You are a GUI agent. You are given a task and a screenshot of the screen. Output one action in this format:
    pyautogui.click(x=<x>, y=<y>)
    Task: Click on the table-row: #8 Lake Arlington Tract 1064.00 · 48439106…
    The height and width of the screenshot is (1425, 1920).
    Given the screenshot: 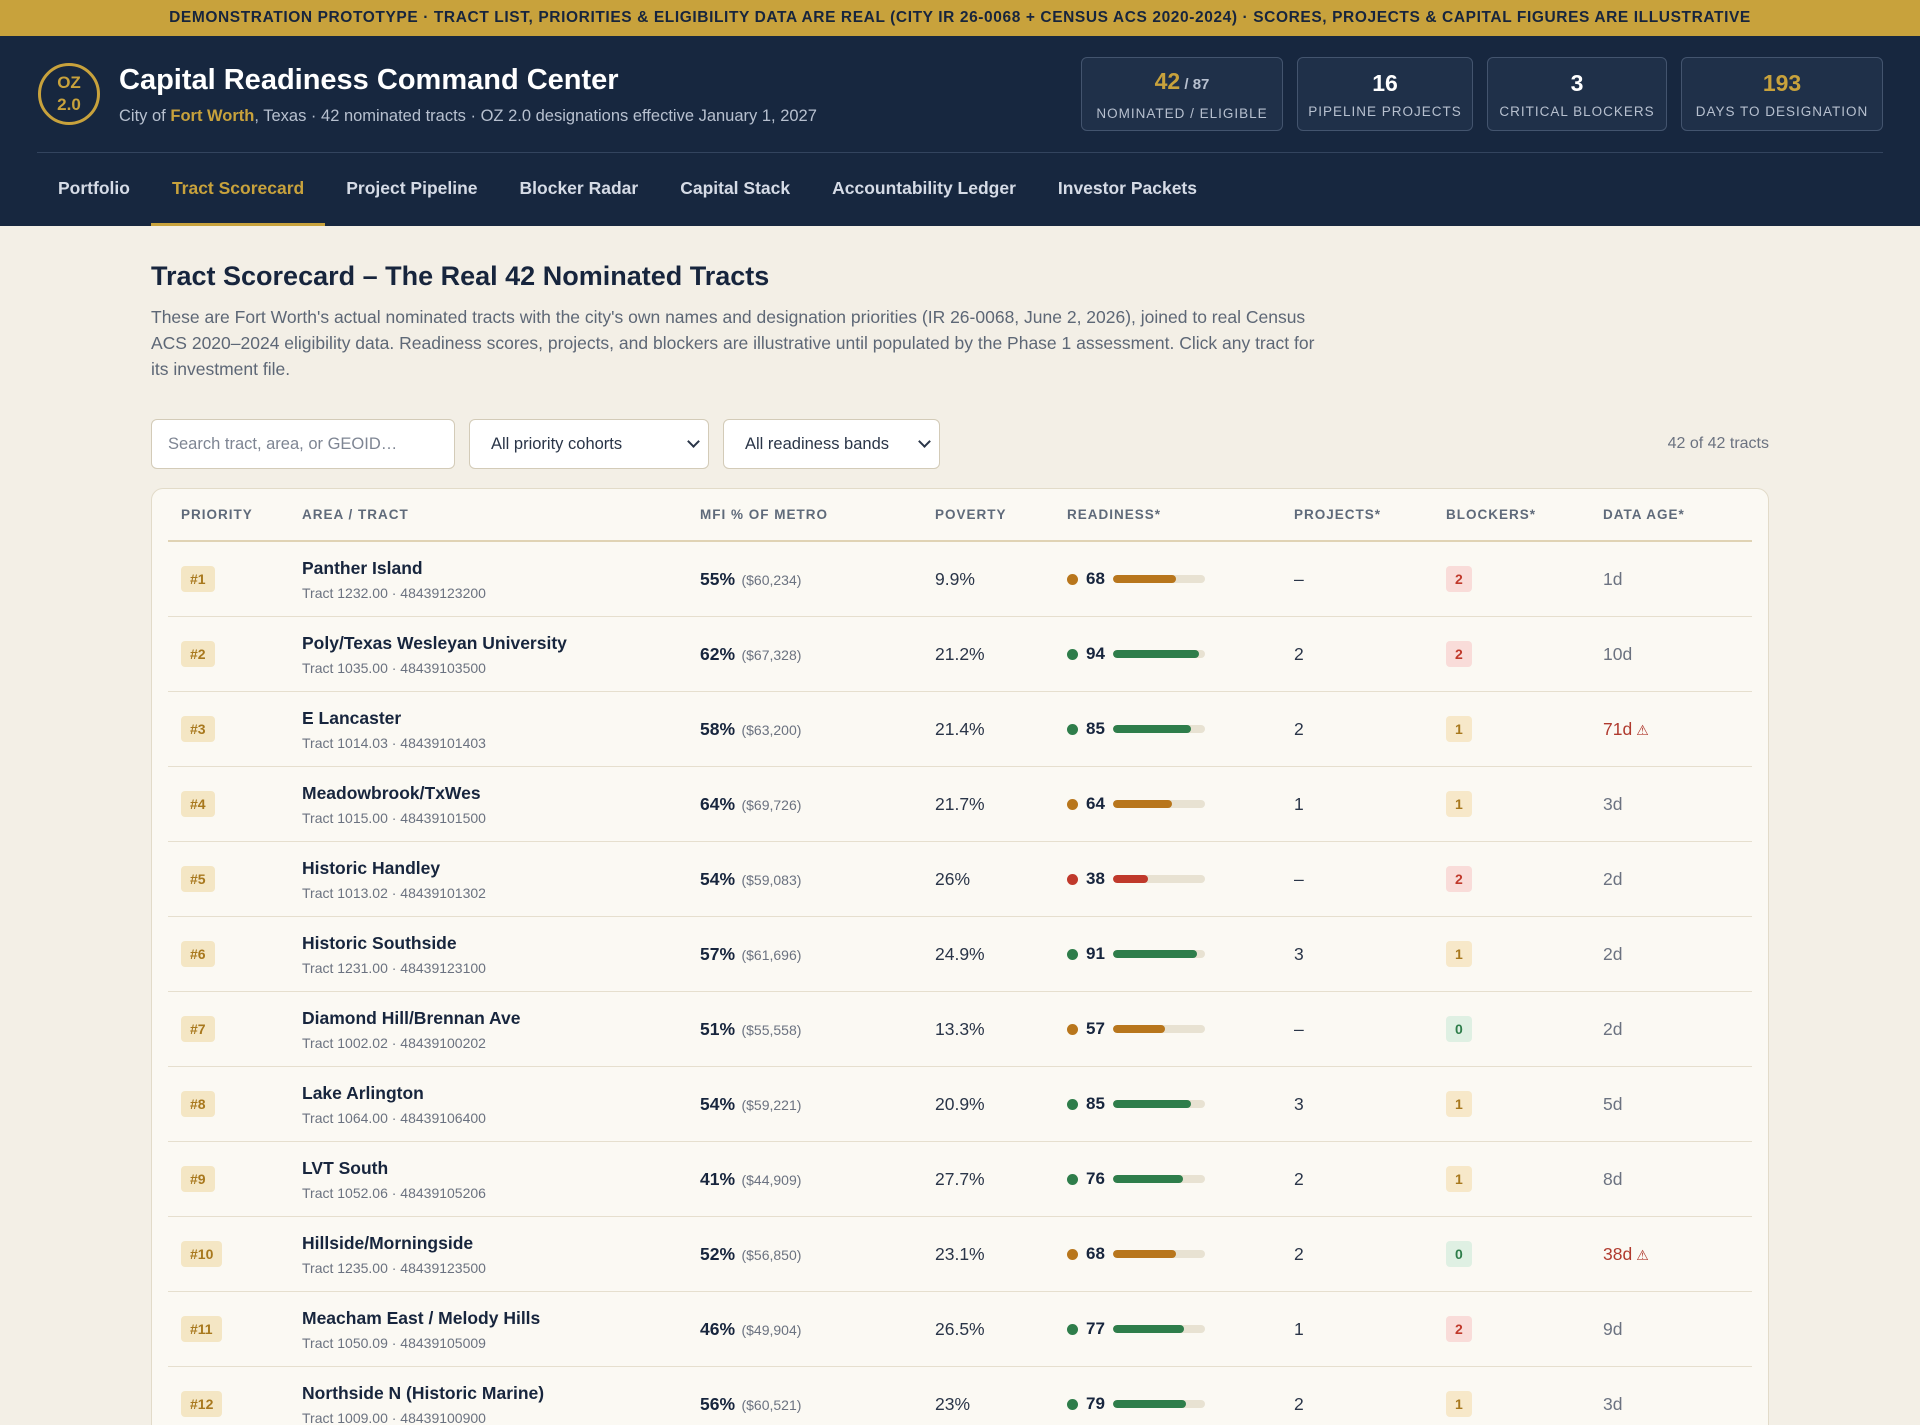 What is the action you would take?
    pyautogui.click(x=960, y=1104)
    